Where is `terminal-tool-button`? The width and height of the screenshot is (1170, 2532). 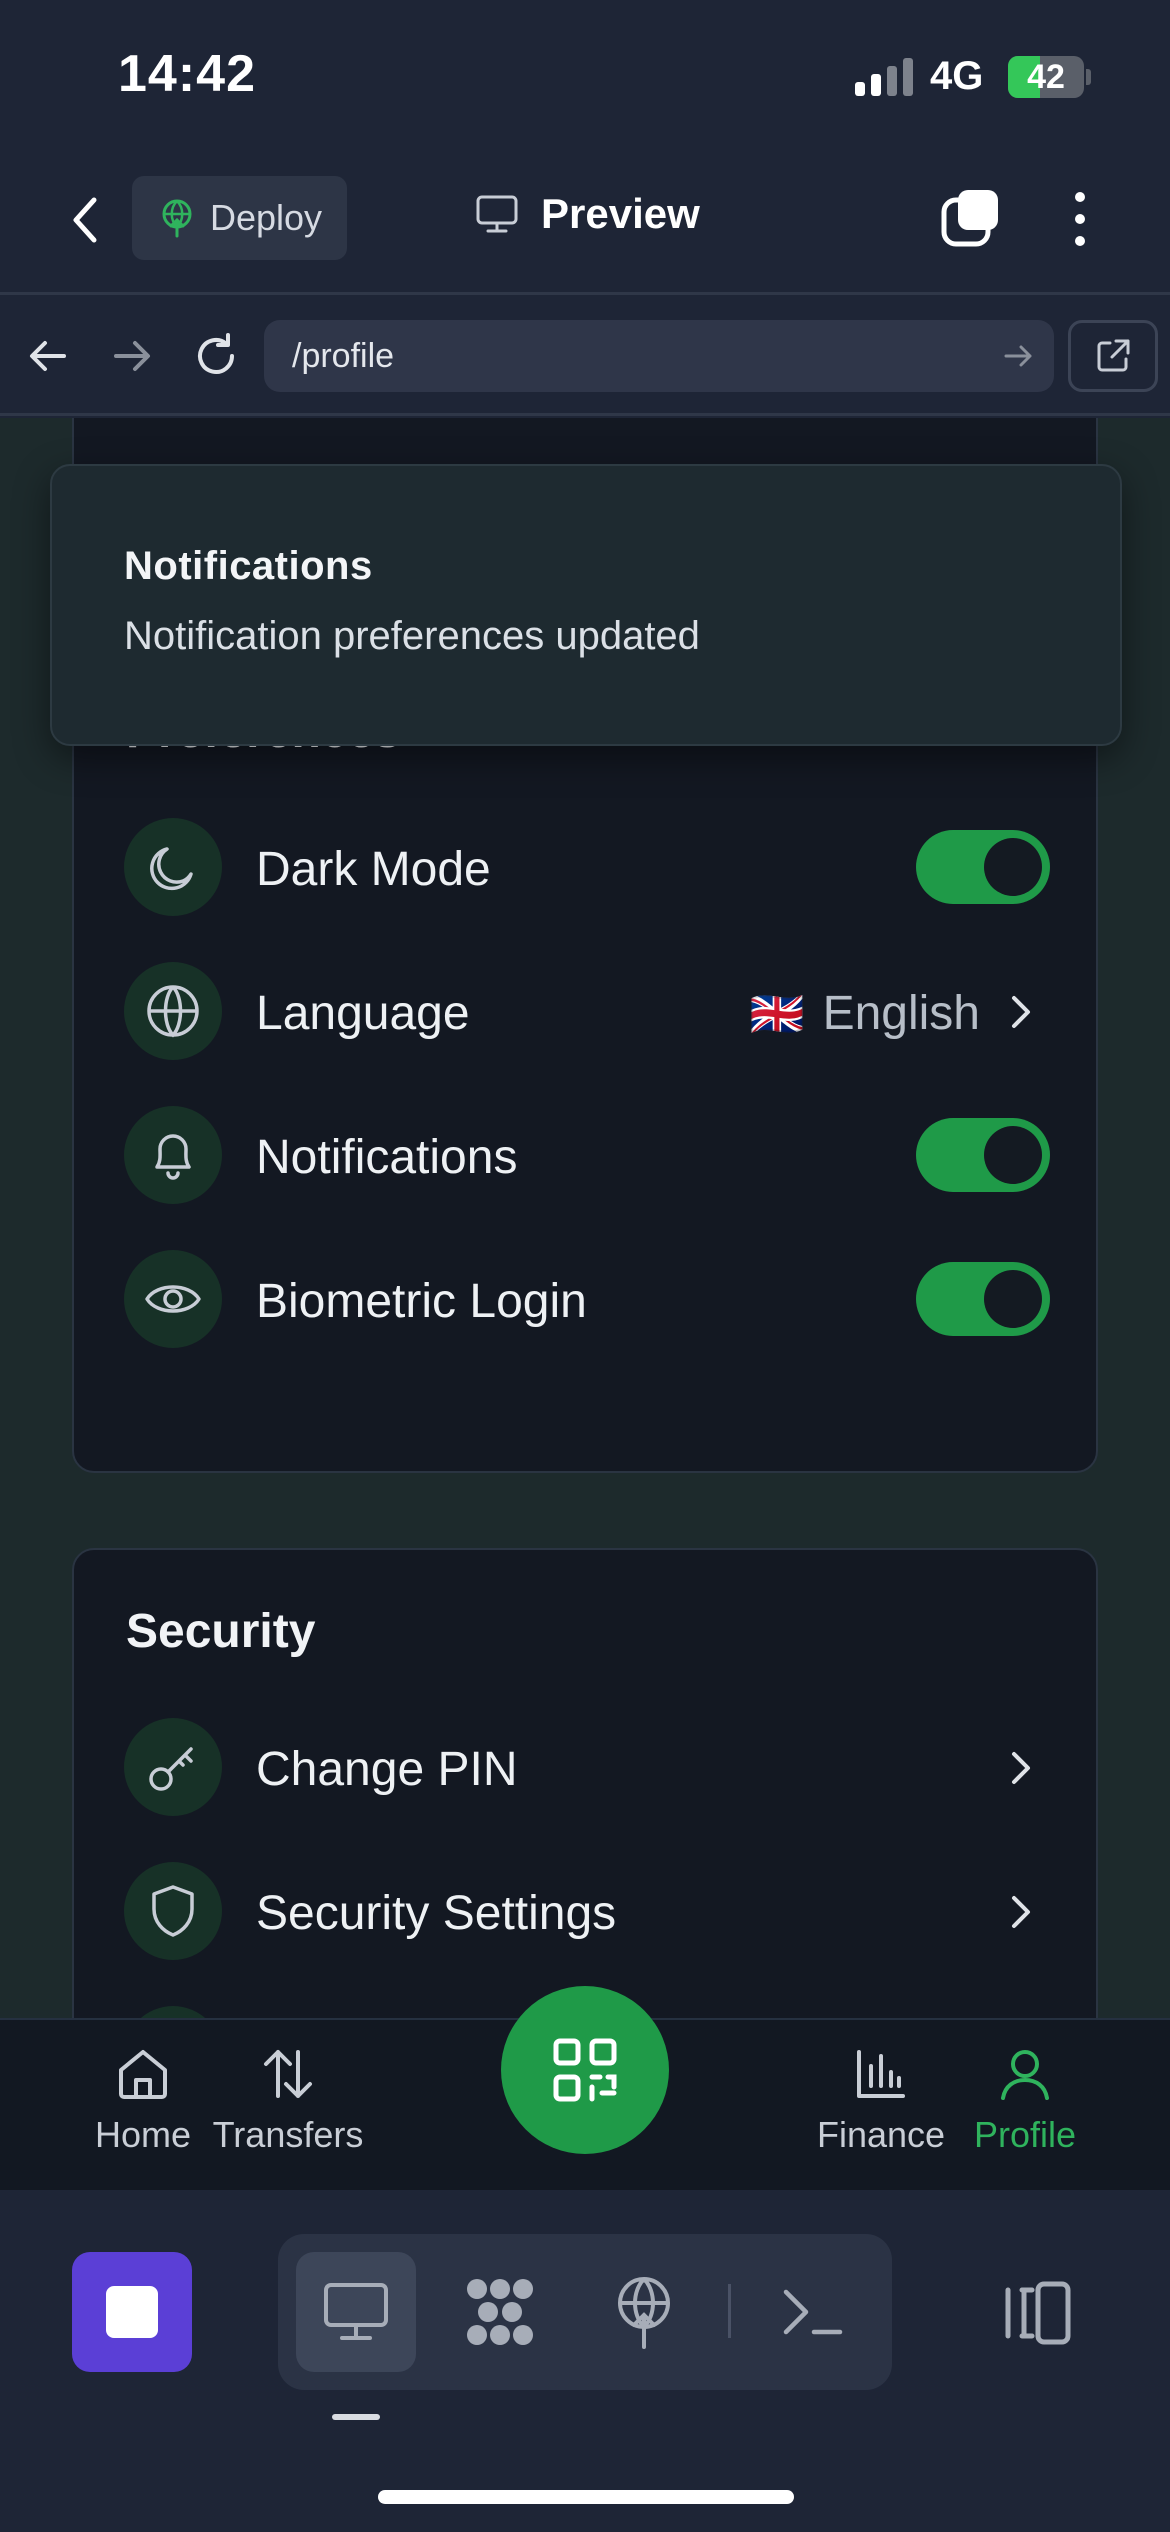 terminal-tool-button is located at coordinates (812, 2312).